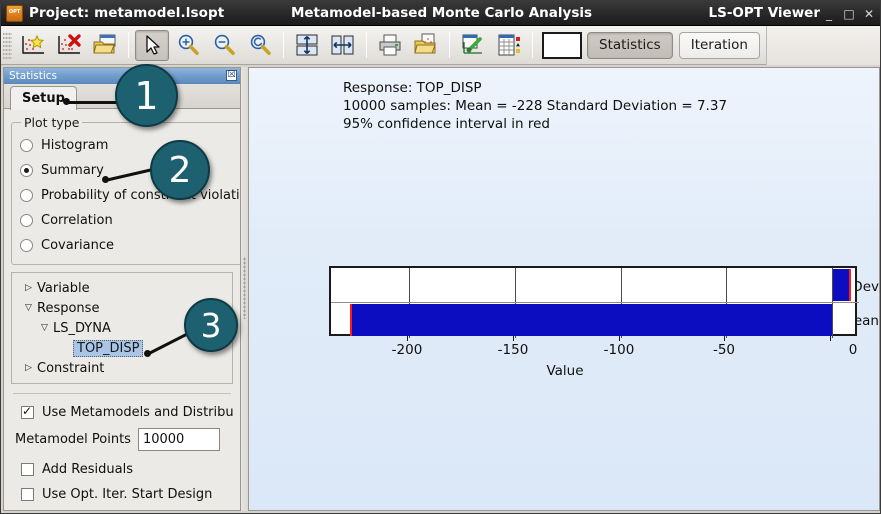 The width and height of the screenshot is (881, 514). Describe the element at coordinates (853, 350) in the screenshot. I see `xtick-label: 0` at that location.